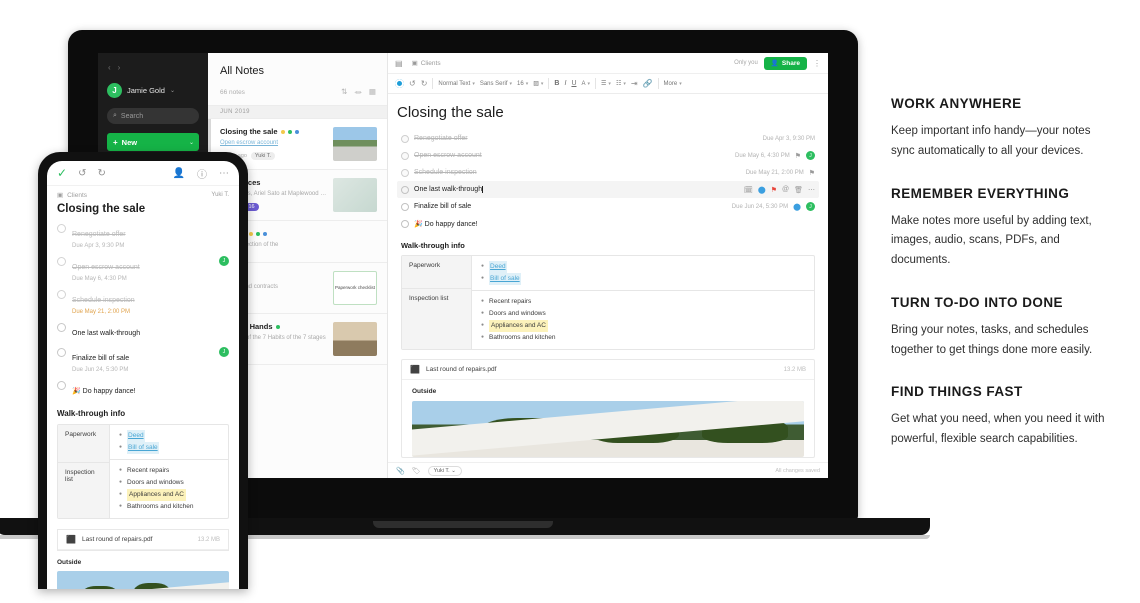 The width and height of the screenshot is (1140, 603). What do you see at coordinates (456, 84) in the screenshot?
I see `paragraph-style-select: Normal Text ▾` at bounding box center [456, 84].